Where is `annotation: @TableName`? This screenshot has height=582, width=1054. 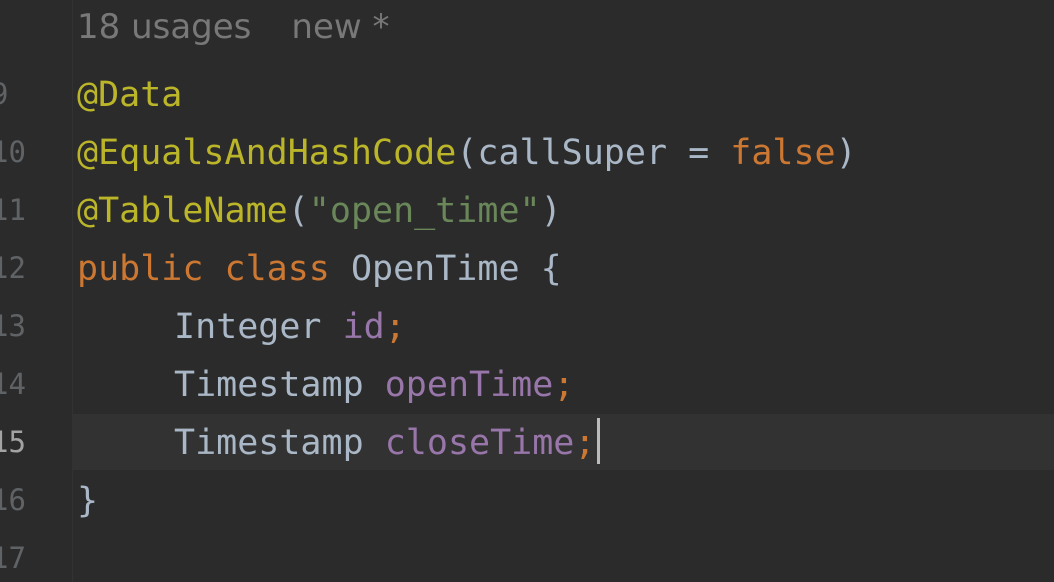 annotation: @TableName is located at coordinates (182, 211).